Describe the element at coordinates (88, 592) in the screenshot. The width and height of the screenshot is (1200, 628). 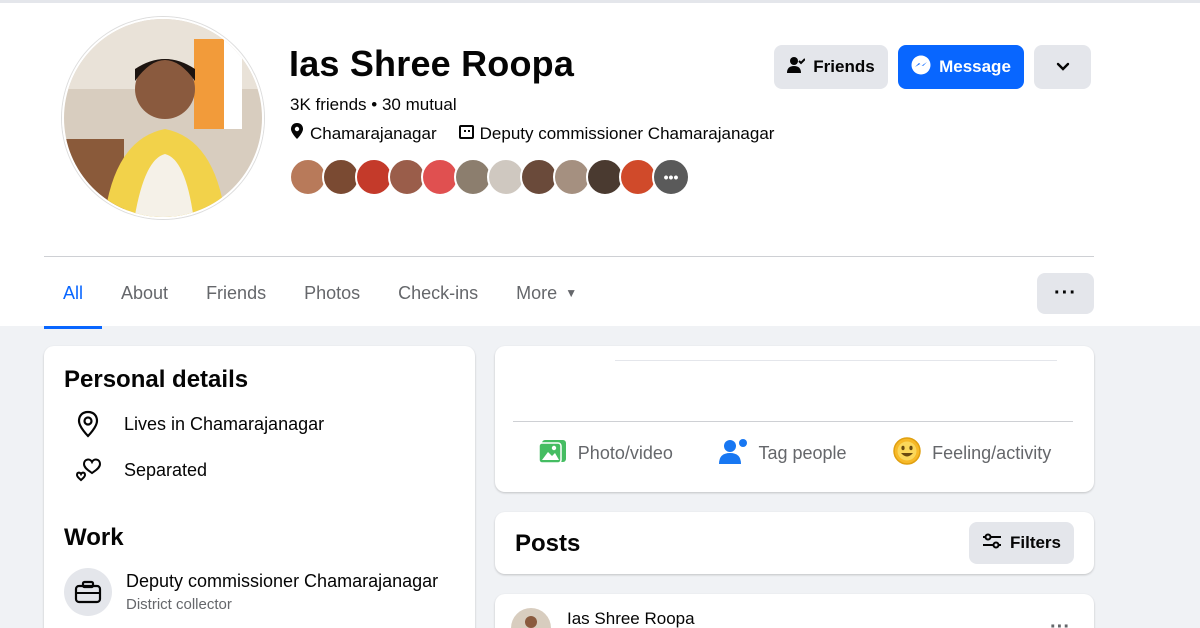
I see `briefcase-icon` at that location.